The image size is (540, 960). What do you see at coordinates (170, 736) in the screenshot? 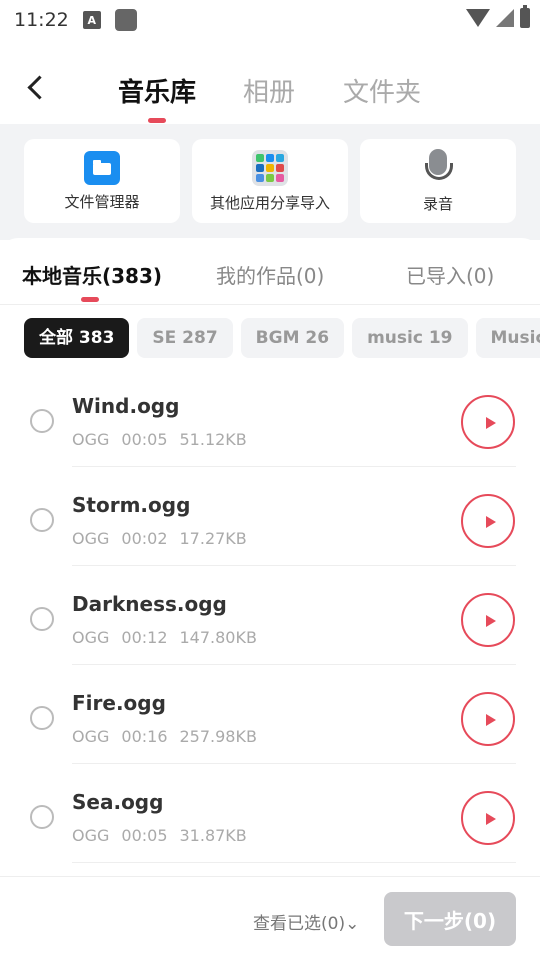
I see `file-meta: OGG 00:16 257.98KB` at bounding box center [170, 736].